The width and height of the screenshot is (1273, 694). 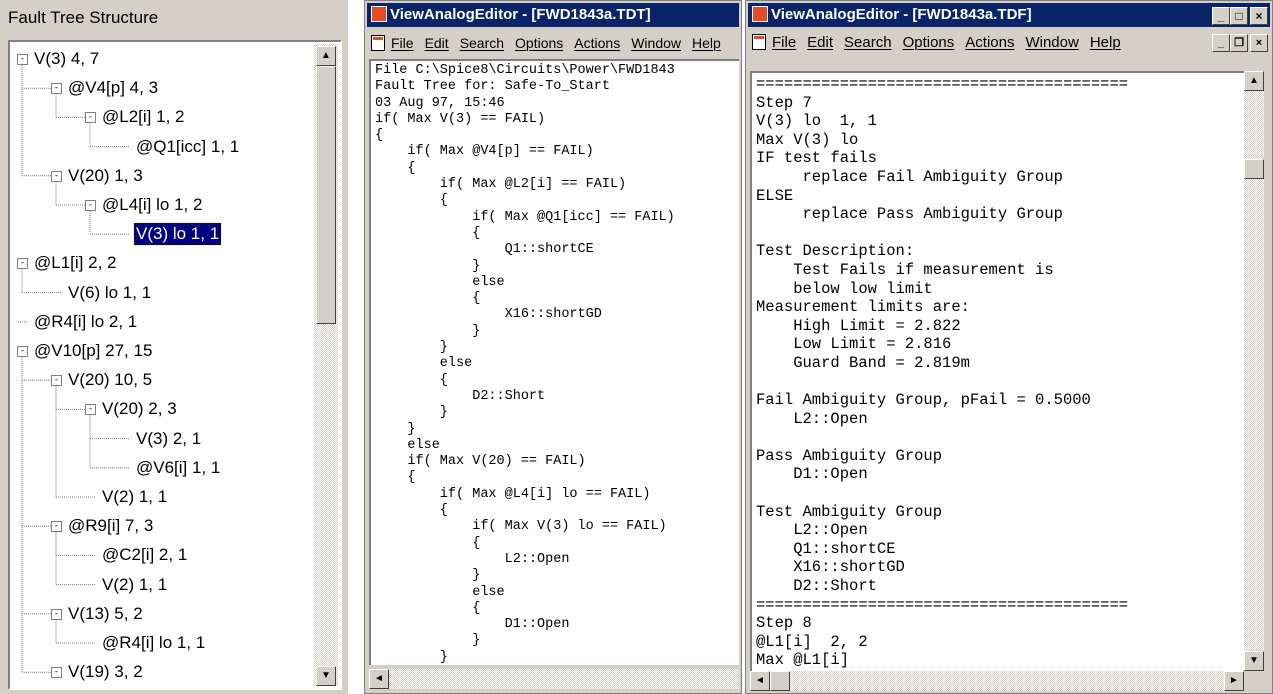 I want to click on window-titlebar: ViewAnalogEditor - [FWD1843a.TDF] _ □ ×, so click(x=1009, y=15).